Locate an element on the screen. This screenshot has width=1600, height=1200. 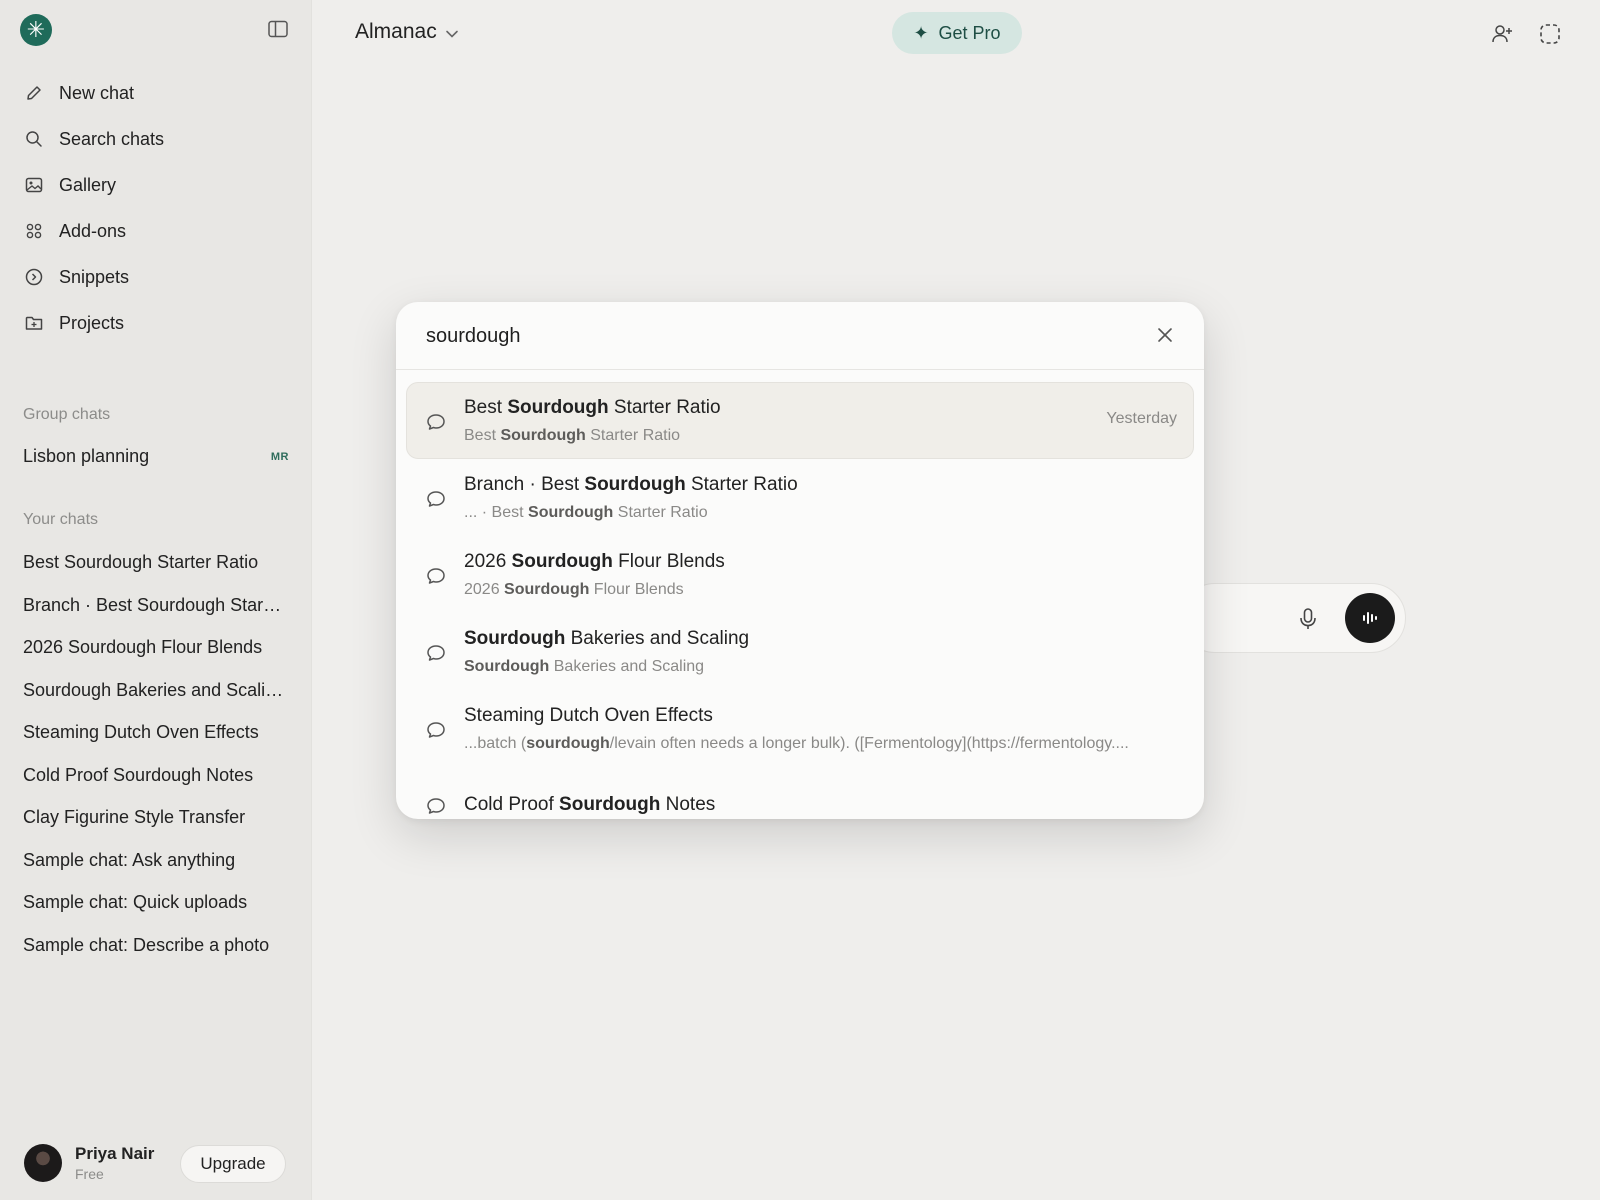
result-title: 2026 Sourdough Flour Blends is located at coordinates (594, 561).